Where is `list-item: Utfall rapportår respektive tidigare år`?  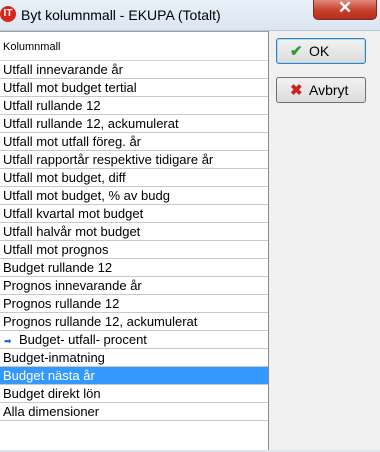 list-item: Utfall rapportår respektive tidigare år is located at coordinates (134, 160).